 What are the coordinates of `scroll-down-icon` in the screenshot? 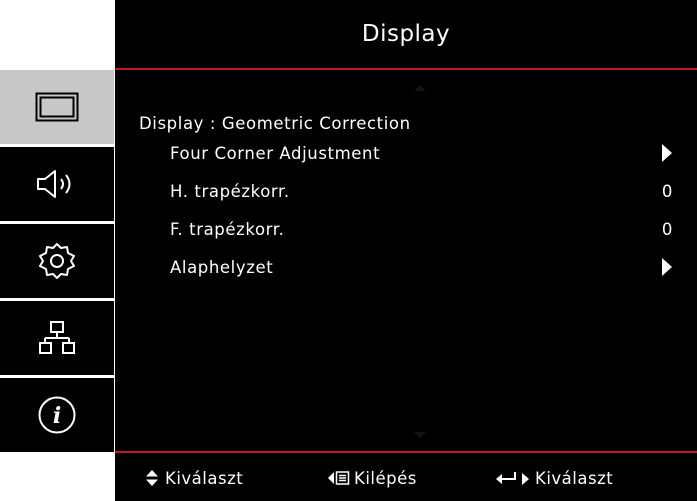 It's located at (420, 435).